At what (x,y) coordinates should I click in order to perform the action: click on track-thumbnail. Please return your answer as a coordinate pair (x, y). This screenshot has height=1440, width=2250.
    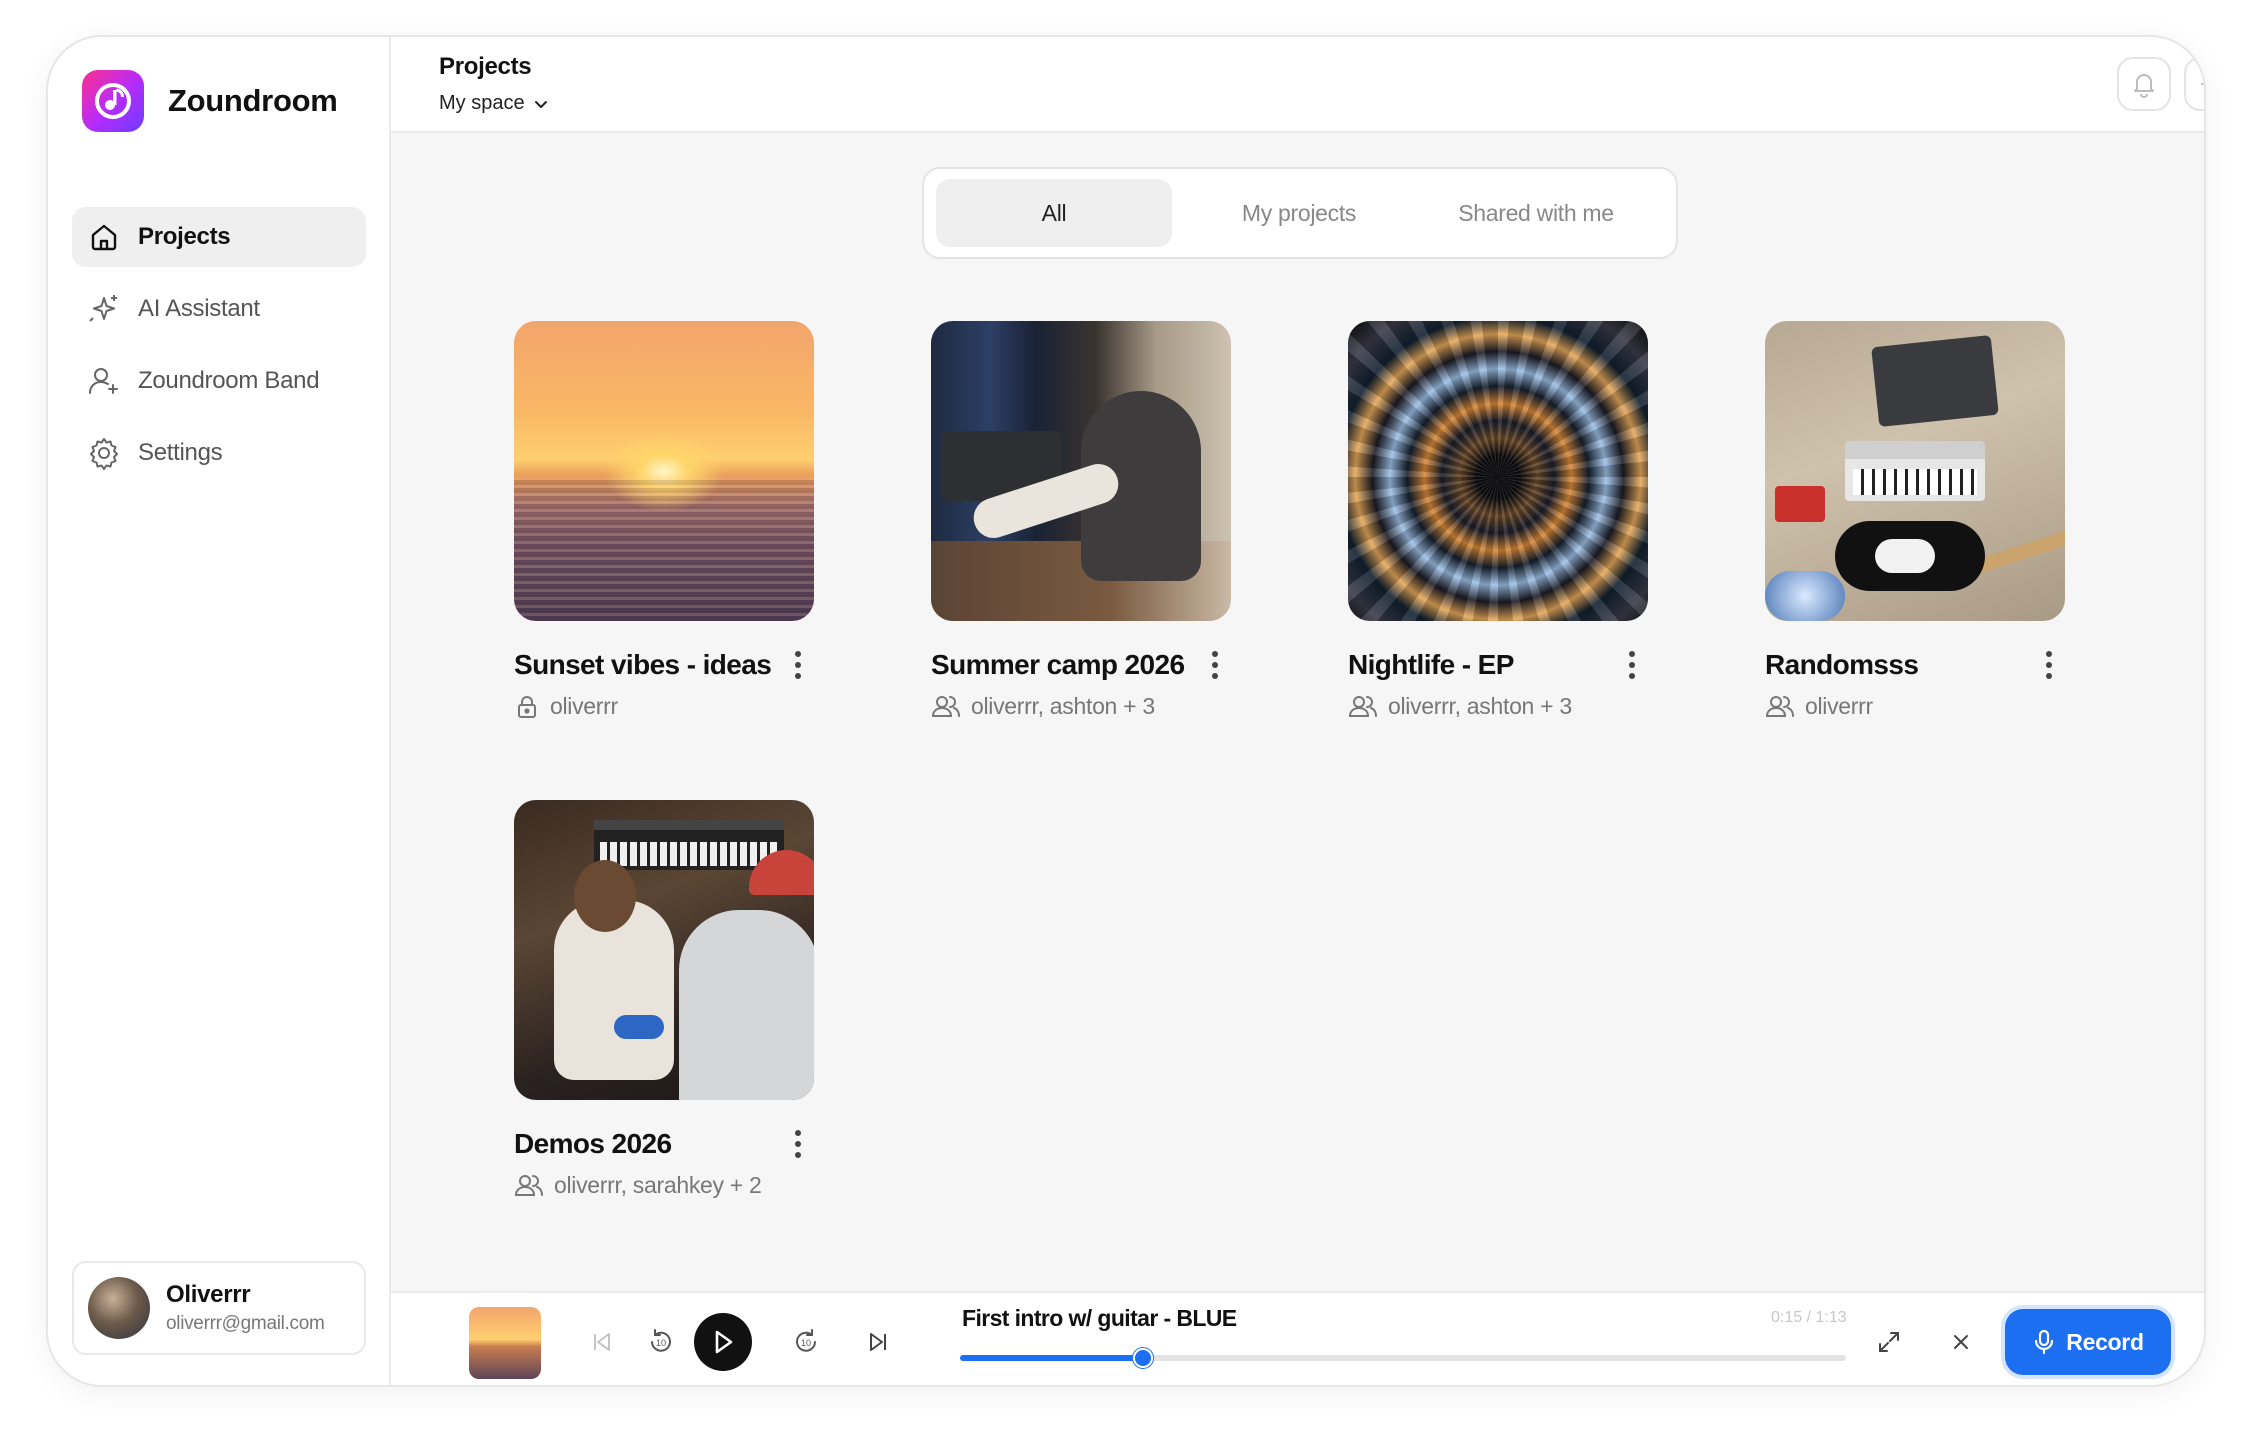
    Looking at the image, I should click on (505, 1343).